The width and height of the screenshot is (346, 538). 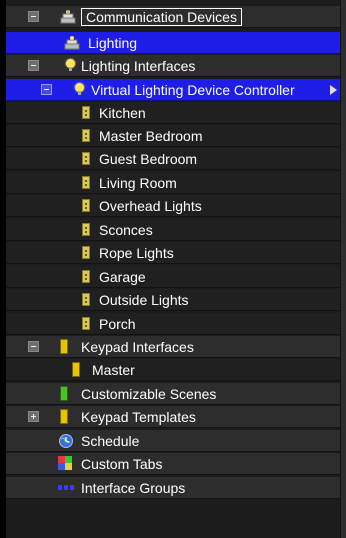 I want to click on tree-item-customizable-scenes: Customizable Scenes, so click(x=173, y=394).